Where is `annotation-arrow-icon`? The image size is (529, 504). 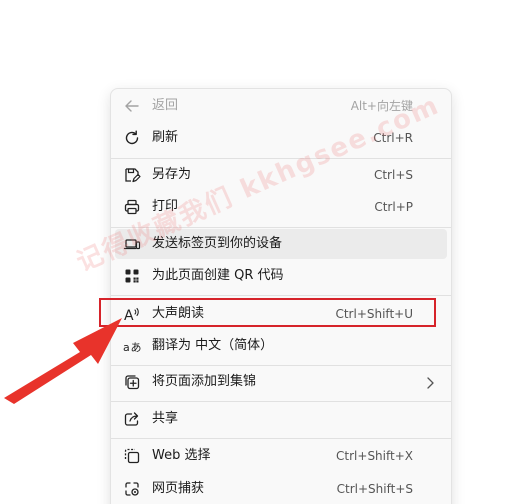 annotation-arrow-icon is located at coordinates (63, 361).